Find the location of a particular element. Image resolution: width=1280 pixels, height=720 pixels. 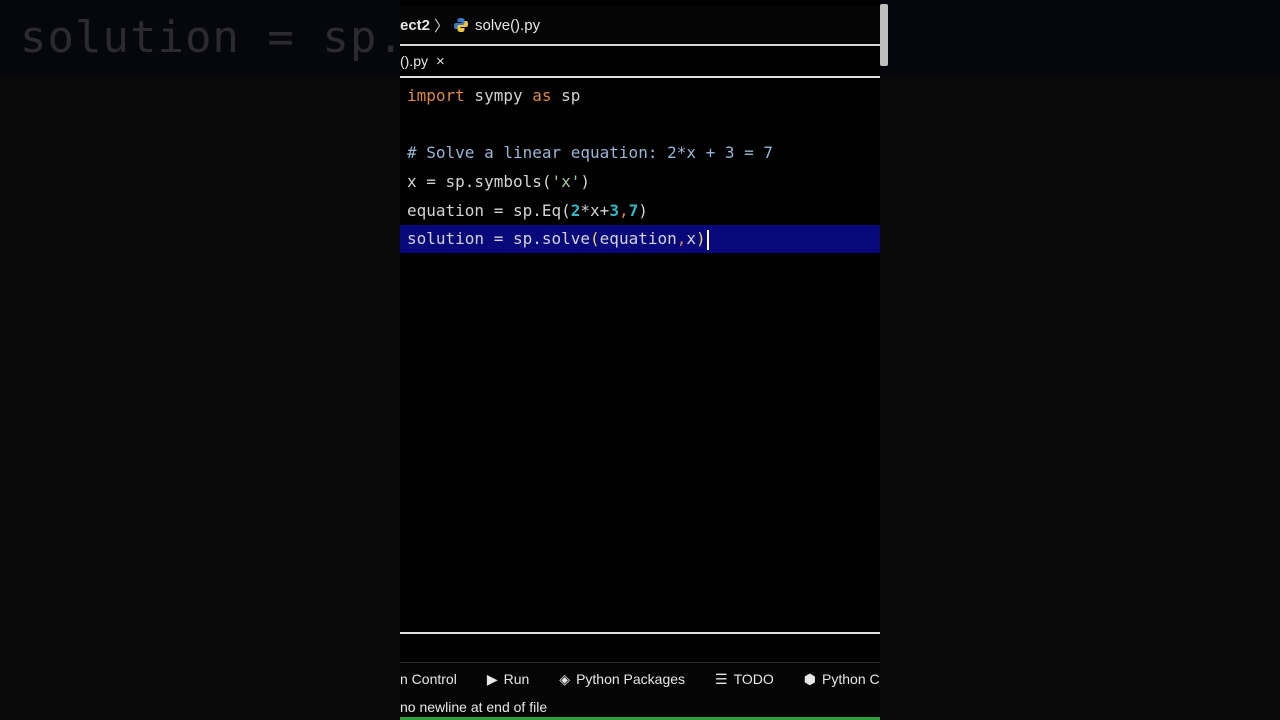

python-packages-label: Python Packages is located at coordinates (631, 679).